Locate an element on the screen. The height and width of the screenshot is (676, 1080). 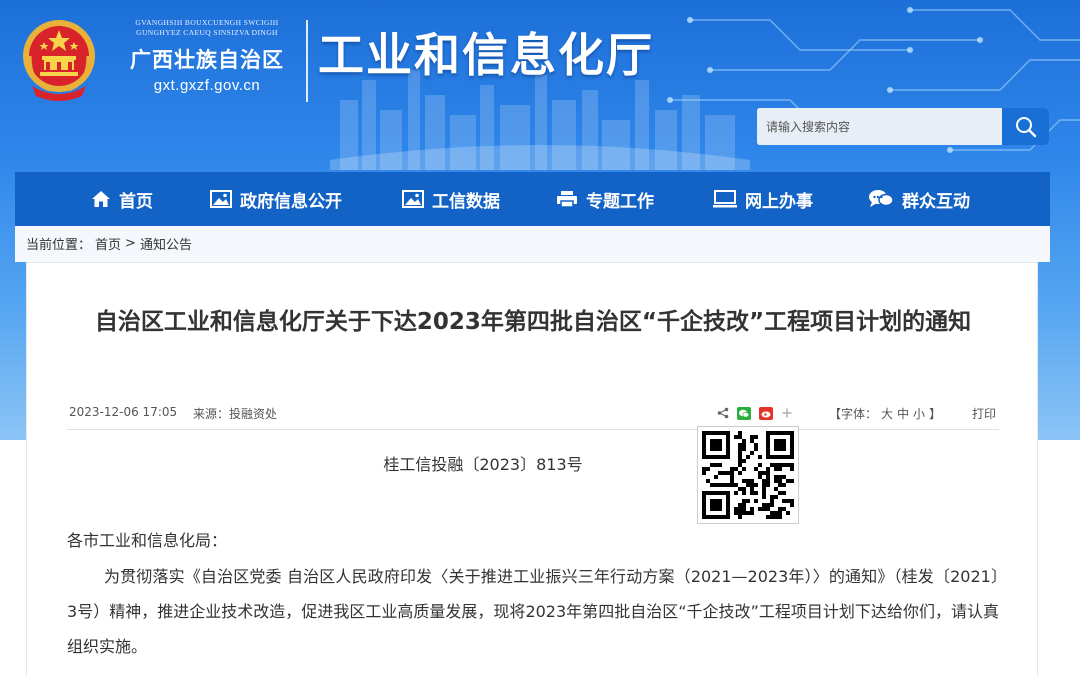
breadcrumb-prefix: 当前位置： is located at coordinates (59, 245).